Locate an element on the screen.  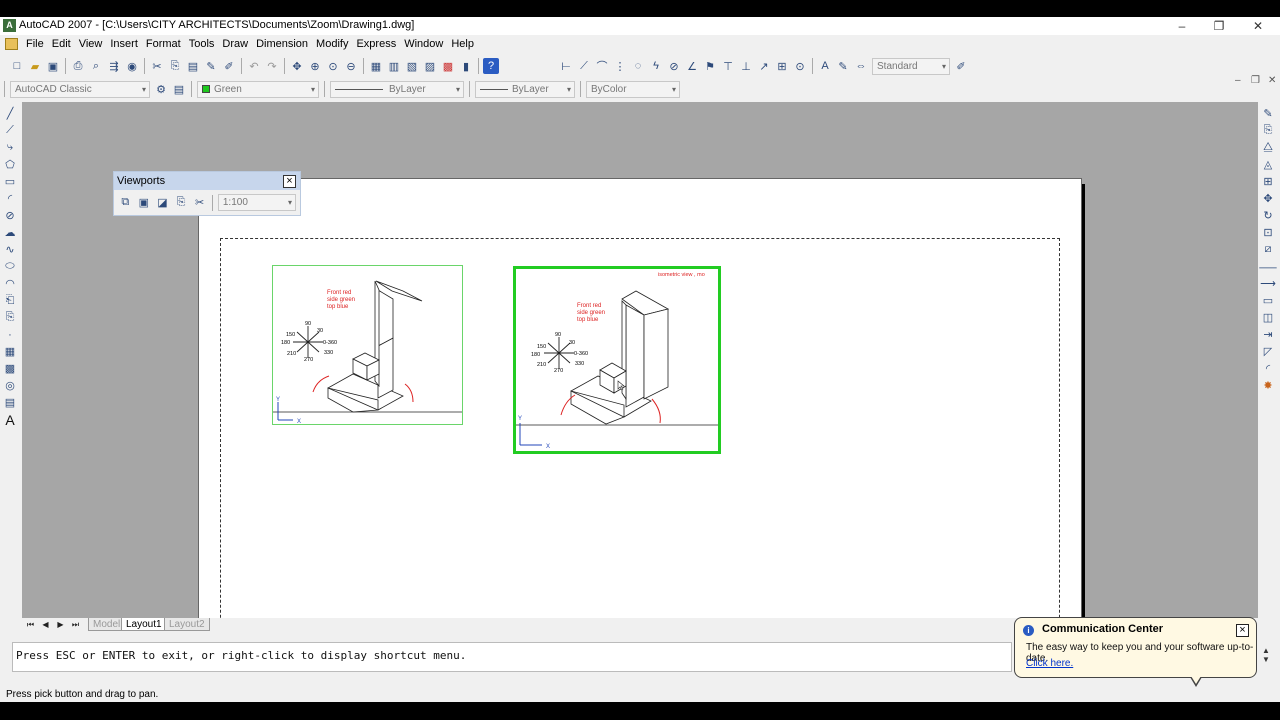
mirror-icon: ⧋ is located at coordinates (1268, 147).